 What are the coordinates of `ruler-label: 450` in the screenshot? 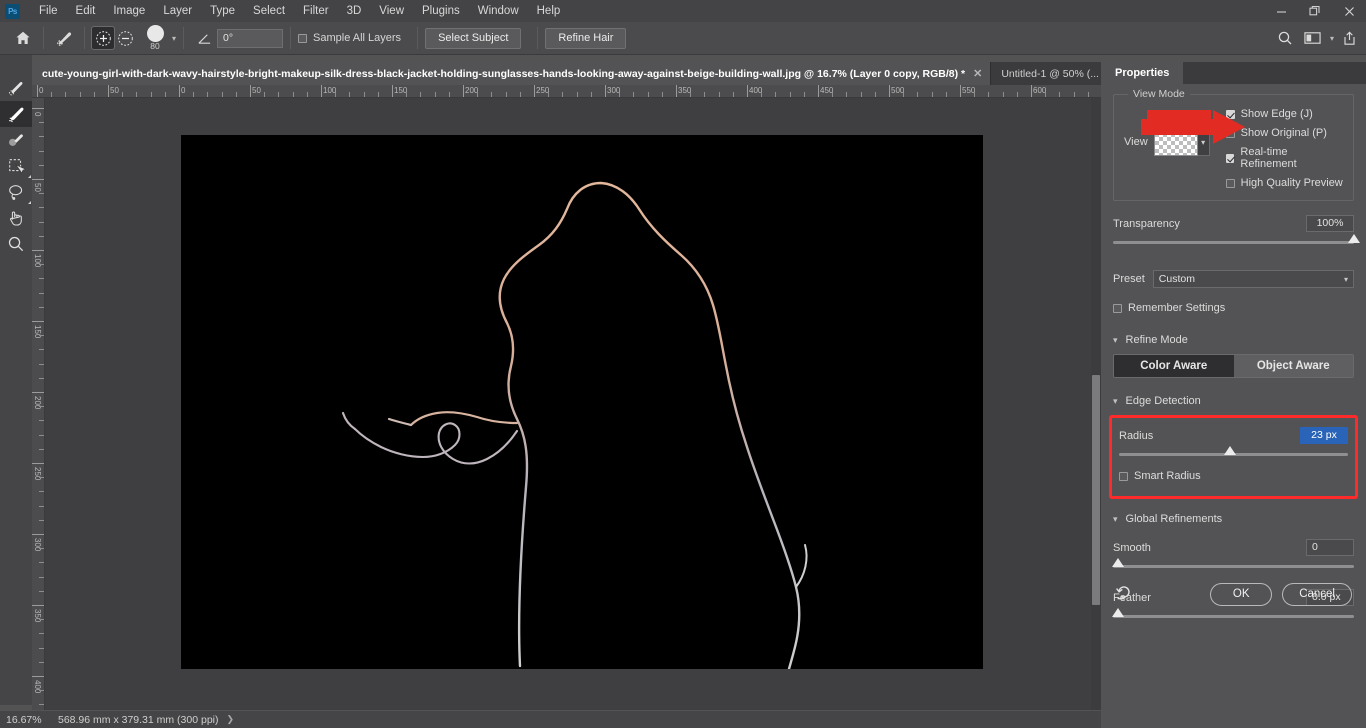 It's located at (827, 90).